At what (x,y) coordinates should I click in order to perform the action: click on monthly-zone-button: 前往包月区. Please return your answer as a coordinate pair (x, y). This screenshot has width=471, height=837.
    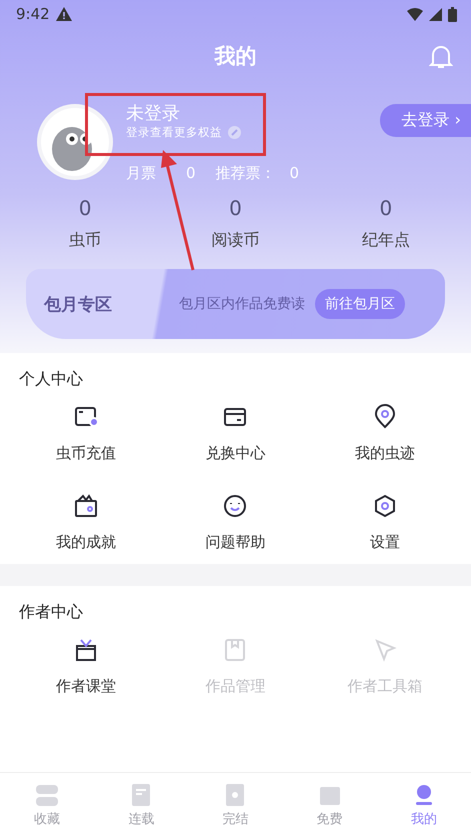
    Looking at the image, I should click on (360, 304).